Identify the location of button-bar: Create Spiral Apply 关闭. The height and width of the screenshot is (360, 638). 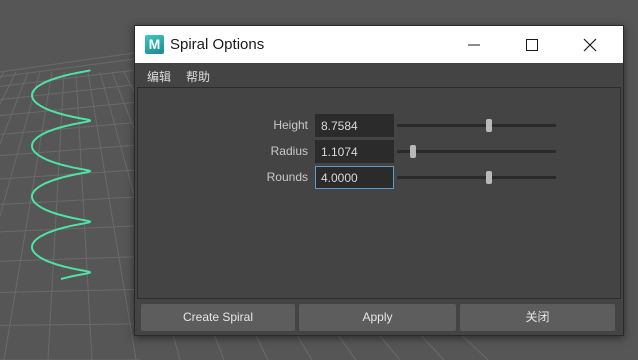
(379, 319).